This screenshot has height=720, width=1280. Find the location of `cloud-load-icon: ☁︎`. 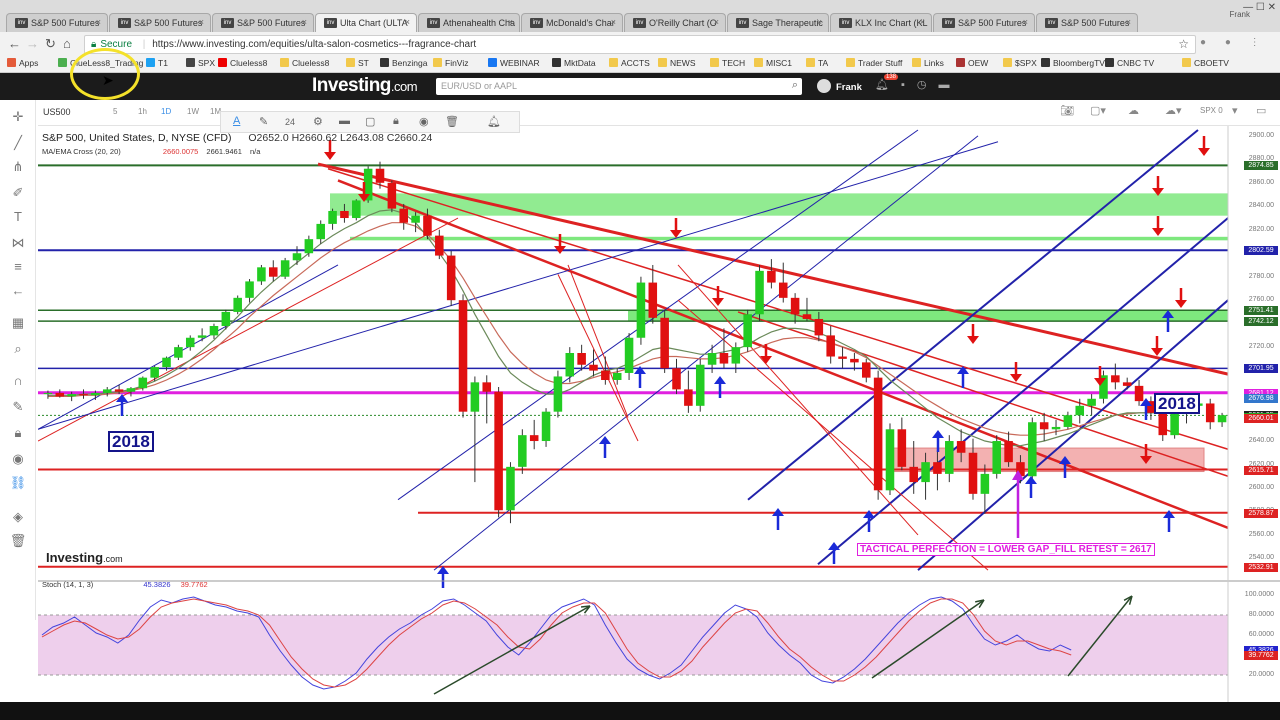

cloud-load-icon: ☁︎ is located at coordinates (1133, 110).